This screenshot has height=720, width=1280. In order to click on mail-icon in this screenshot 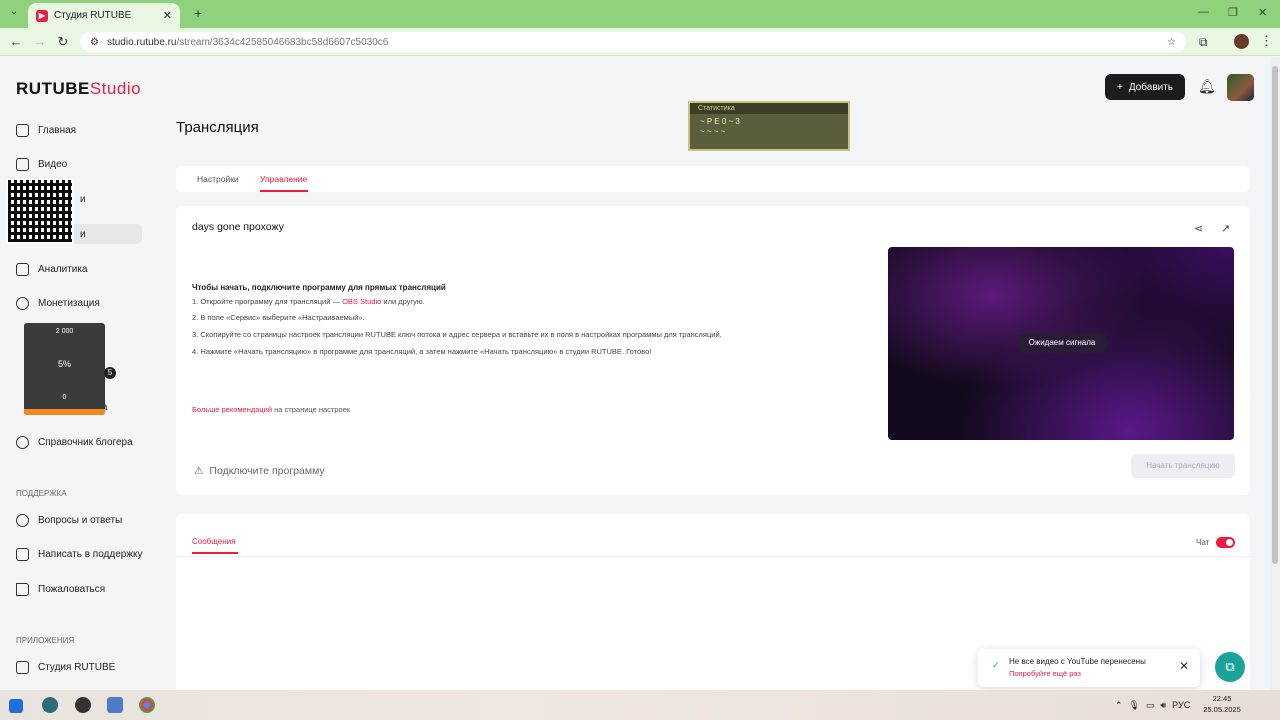, I will do `click(22, 554)`.